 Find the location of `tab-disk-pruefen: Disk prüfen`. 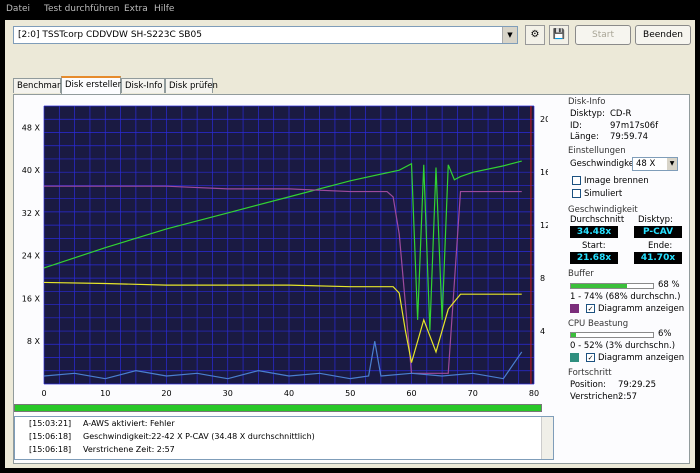

tab-disk-pruefen: Disk prüfen is located at coordinates (191, 85).